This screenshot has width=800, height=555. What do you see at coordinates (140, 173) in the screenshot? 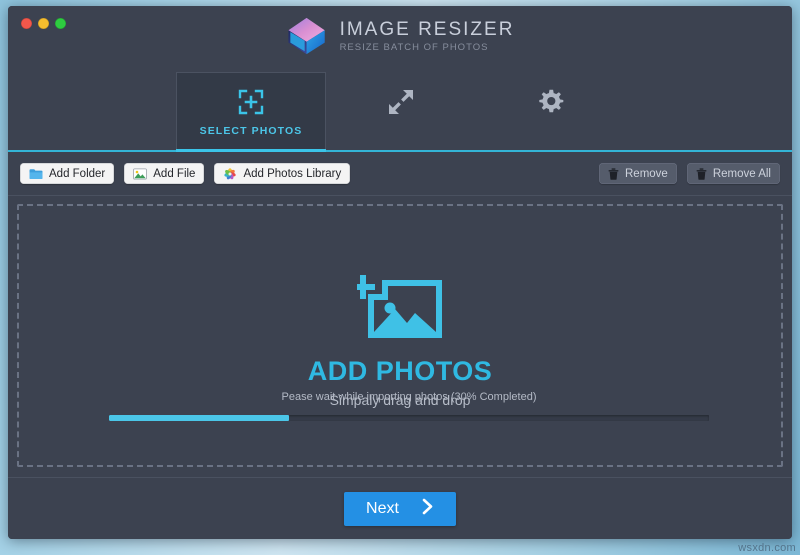
I see `picture-icon` at bounding box center [140, 173].